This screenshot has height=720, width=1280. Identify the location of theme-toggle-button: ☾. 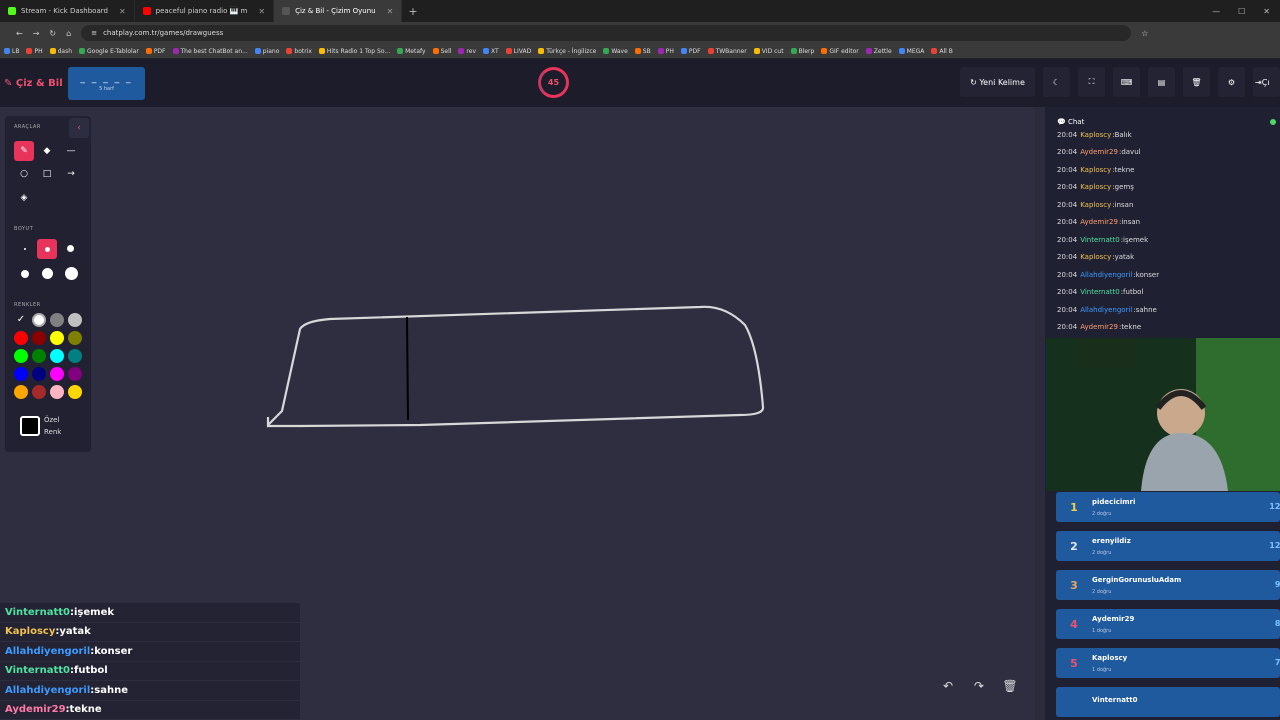
(1056, 82).